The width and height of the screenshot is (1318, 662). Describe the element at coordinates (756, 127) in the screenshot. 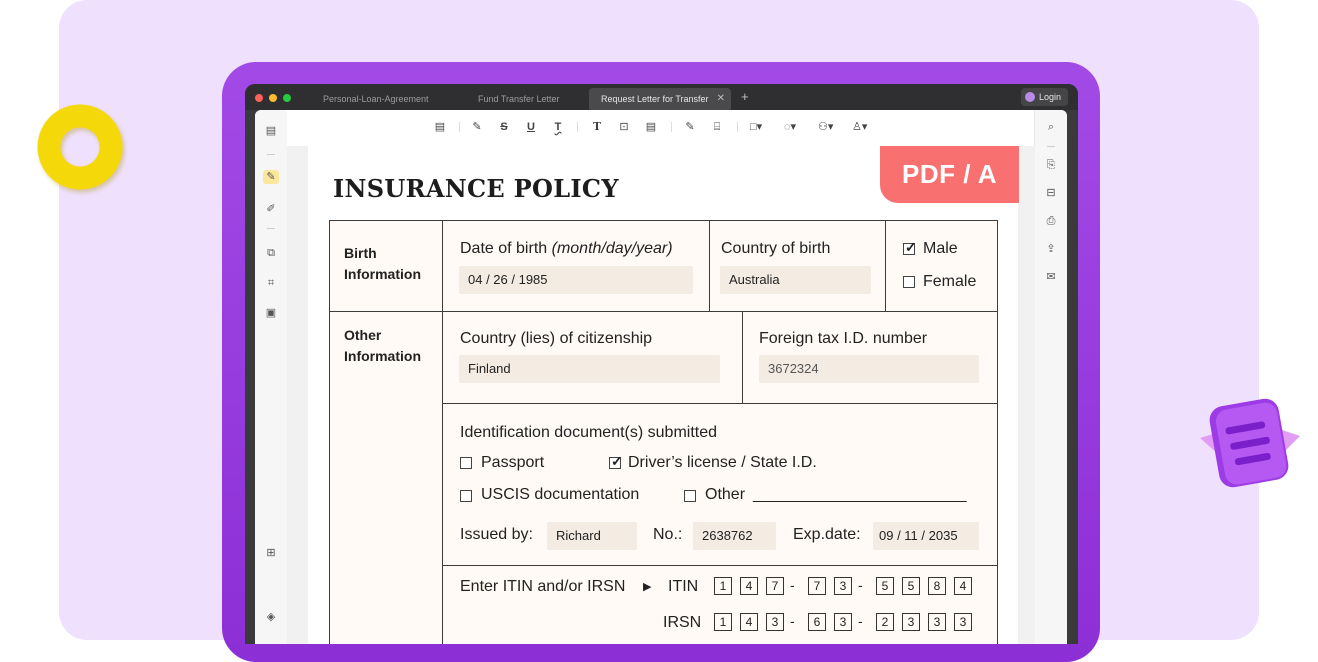

I see `shape-tool-icon: □▾` at that location.